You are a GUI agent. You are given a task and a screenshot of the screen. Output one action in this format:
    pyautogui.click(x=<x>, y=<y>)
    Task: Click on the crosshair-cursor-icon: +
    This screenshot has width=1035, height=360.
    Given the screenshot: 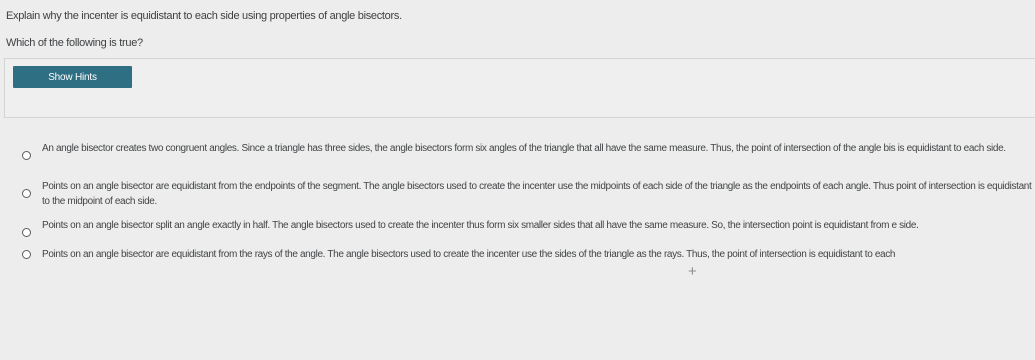 What is the action you would take?
    pyautogui.click(x=692, y=271)
    